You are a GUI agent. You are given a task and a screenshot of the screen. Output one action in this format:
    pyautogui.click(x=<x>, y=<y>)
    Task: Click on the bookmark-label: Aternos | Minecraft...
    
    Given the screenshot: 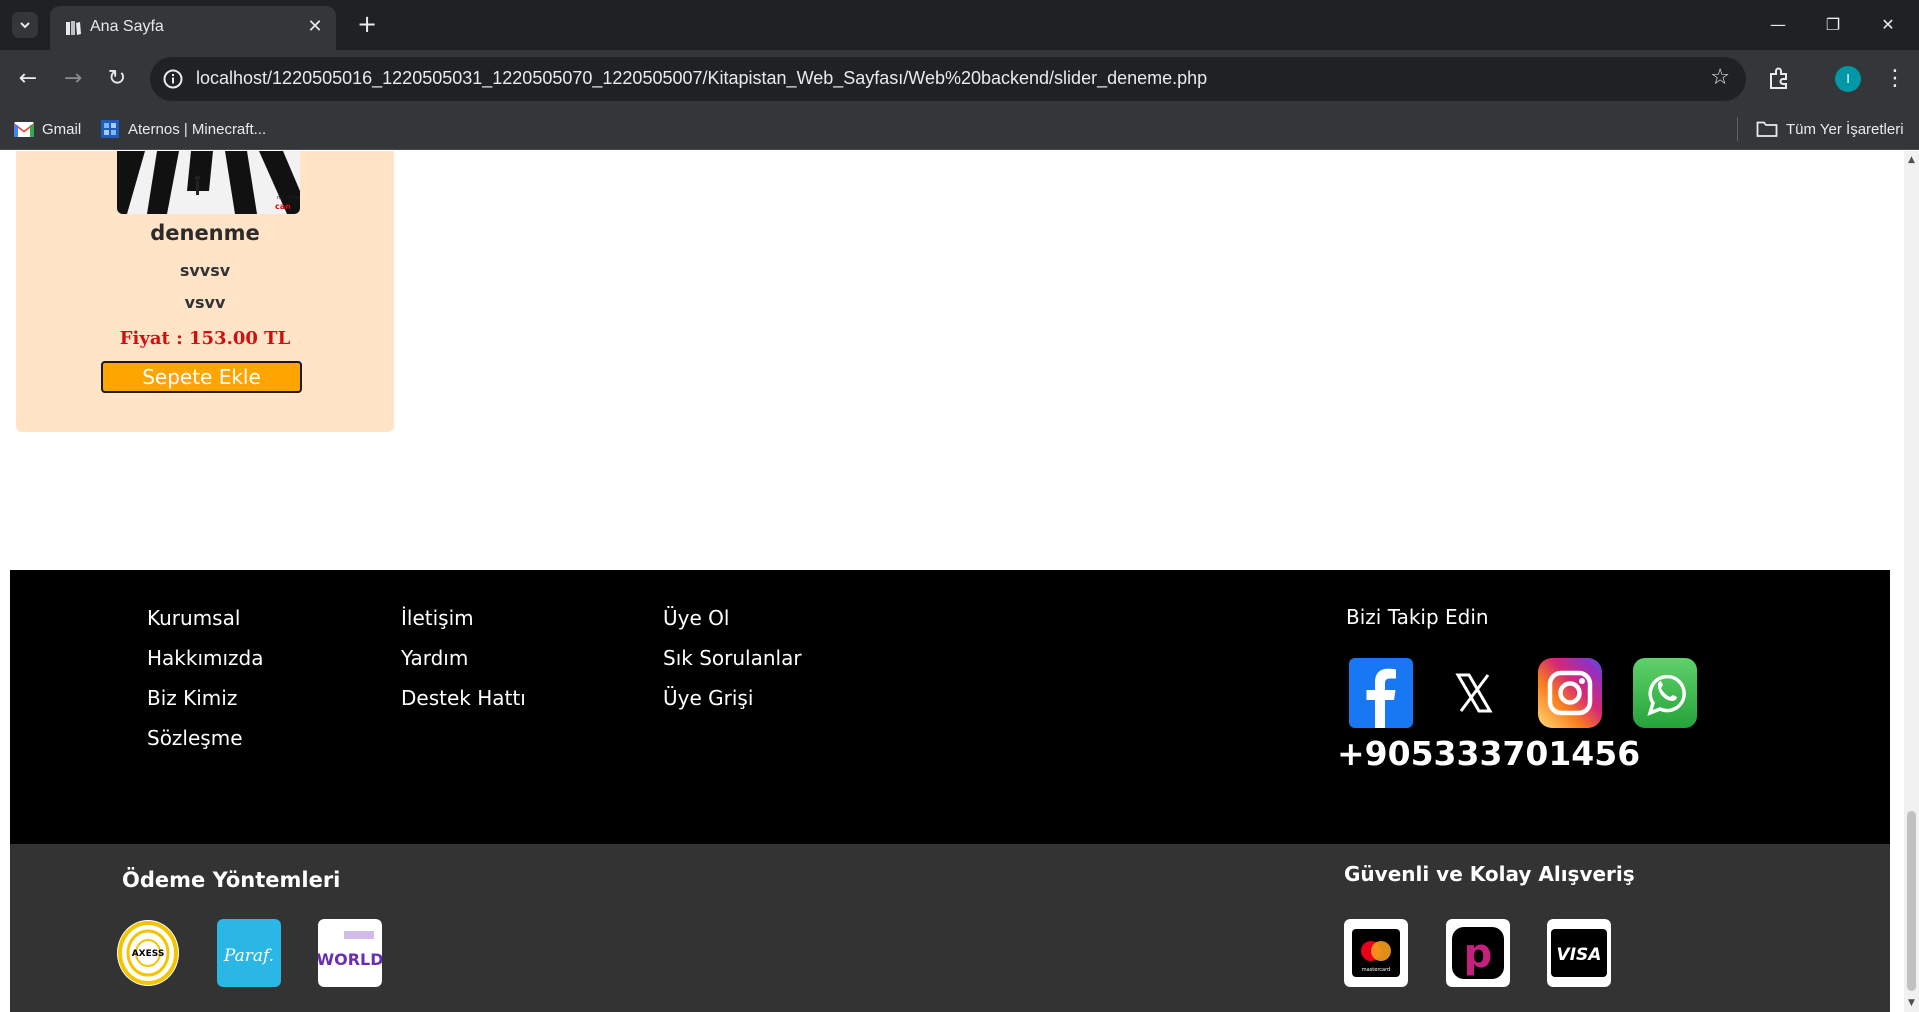 What is the action you would take?
    pyautogui.click(x=197, y=129)
    